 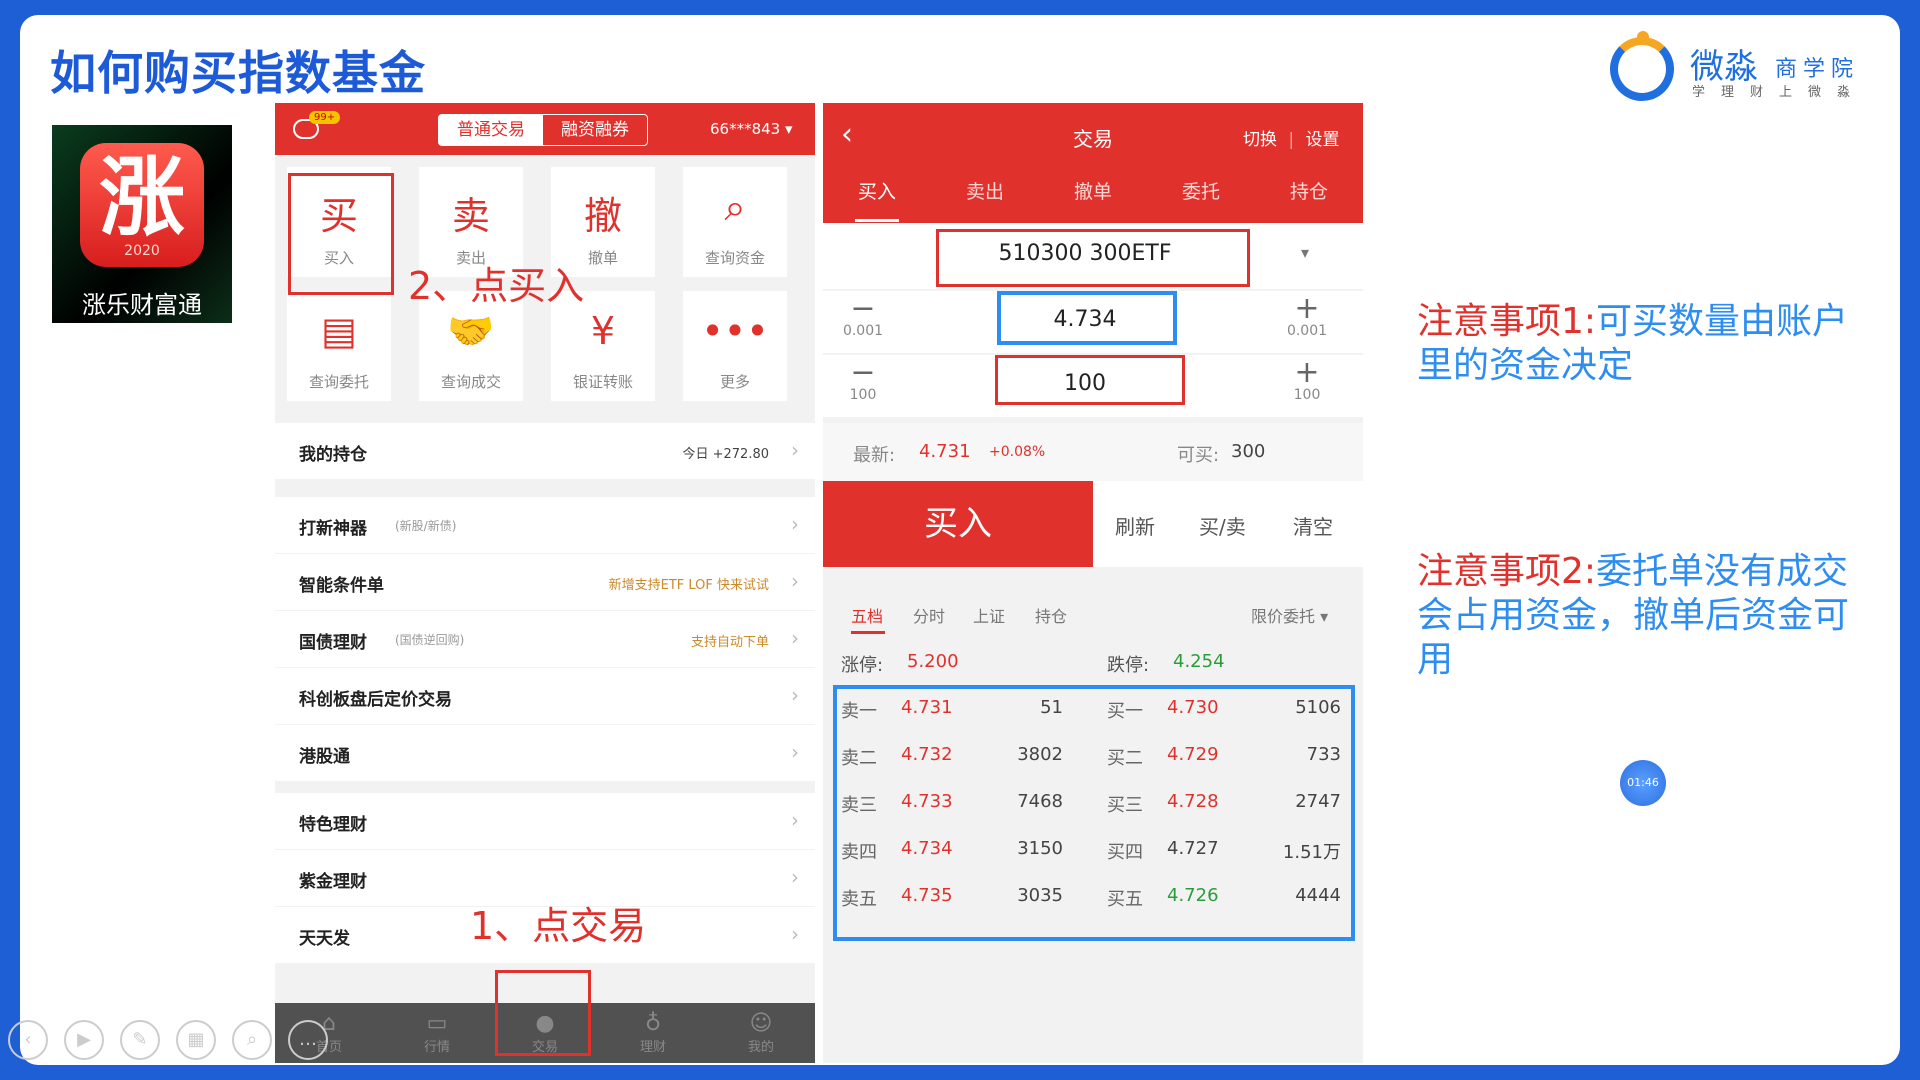 I want to click on qty-decrease-button: −100, so click(x=863, y=379).